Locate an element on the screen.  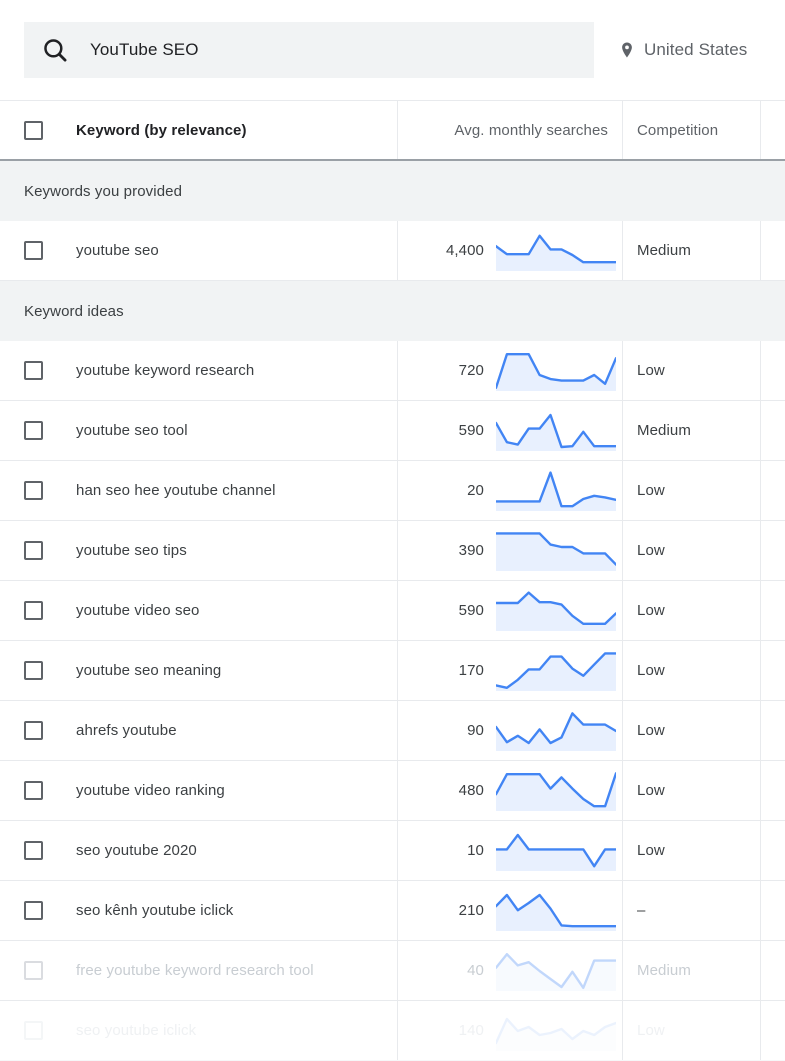
volume-value: 210 is located at coordinates (471, 910).